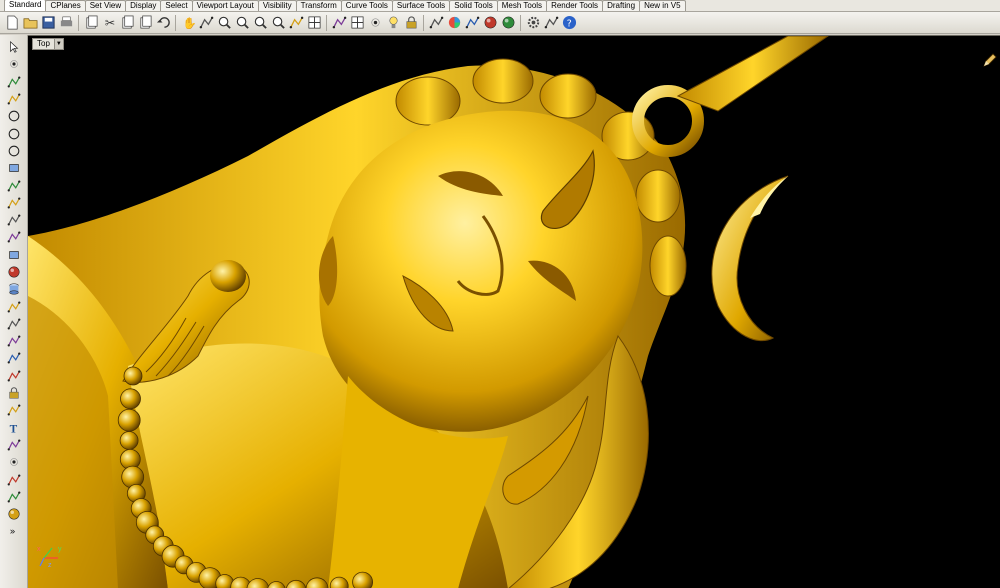 Image resolution: width=1000 pixels, height=588 pixels. Describe the element at coordinates (48, 44) in the screenshot. I see `viewport-title-label: Top ▼` at that location.